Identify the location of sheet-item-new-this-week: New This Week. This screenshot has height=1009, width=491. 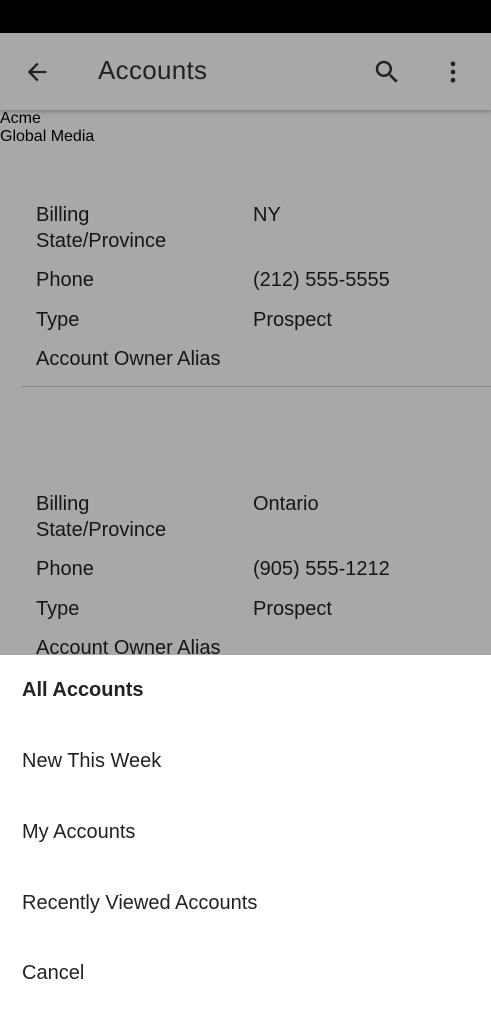
(256, 761).